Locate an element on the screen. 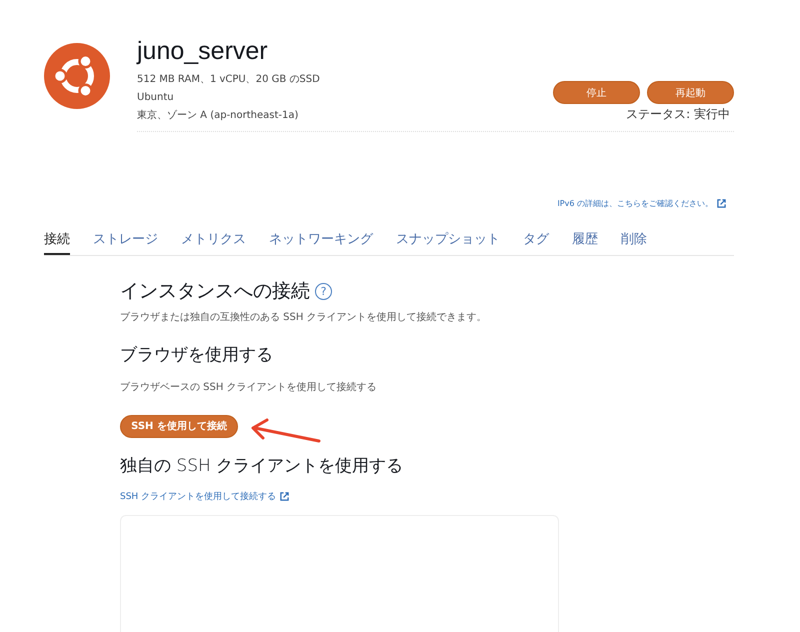  connect-ssh-button: SSH を使用して接続 is located at coordinates (179, 426).